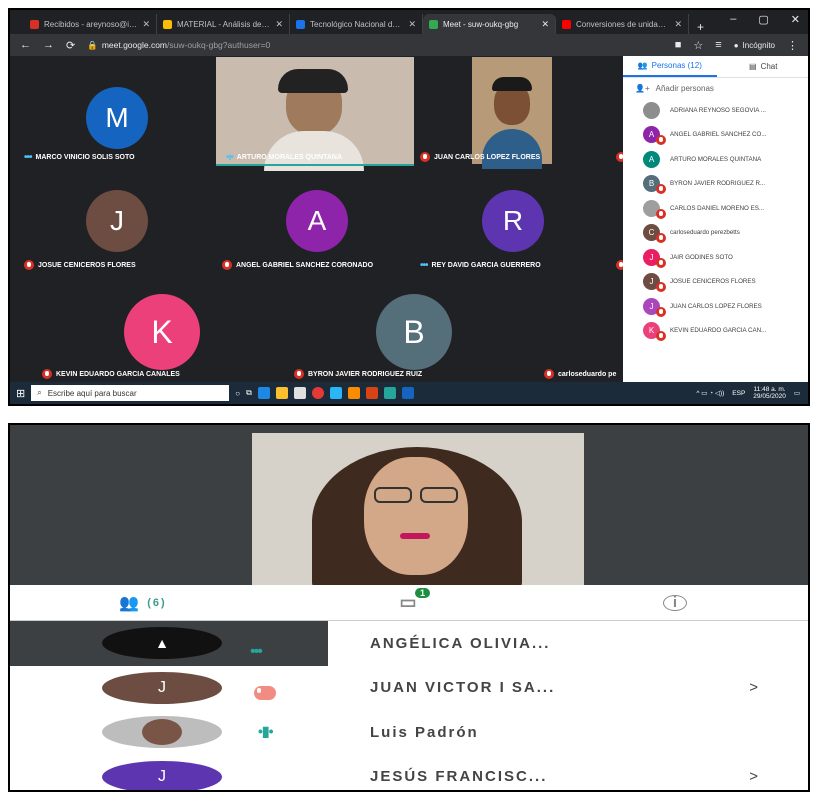 The width and height of the screenshot is (817, 798). What do you see at coordinates (651, 110) in the screenshot?
I see `avatar` at bounding box center [651, 110].